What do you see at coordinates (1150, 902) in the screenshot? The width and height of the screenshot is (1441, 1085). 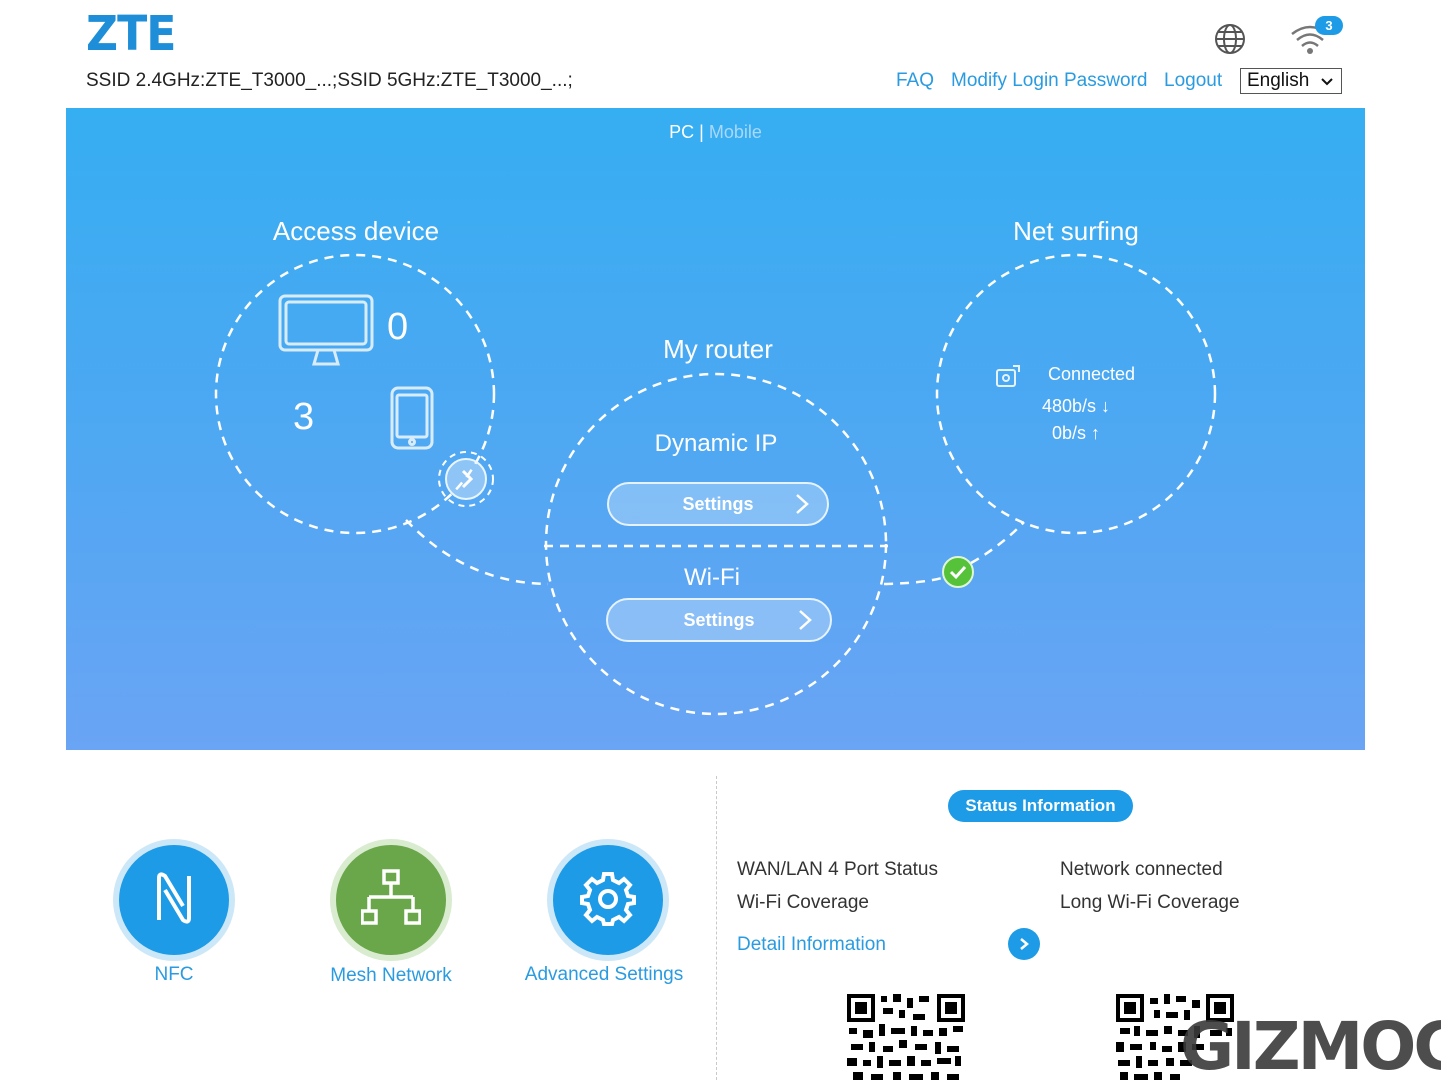 I see `wifi-coverage-value: Long Wi-Fi Coverage` at bounding box center [1150, 902].